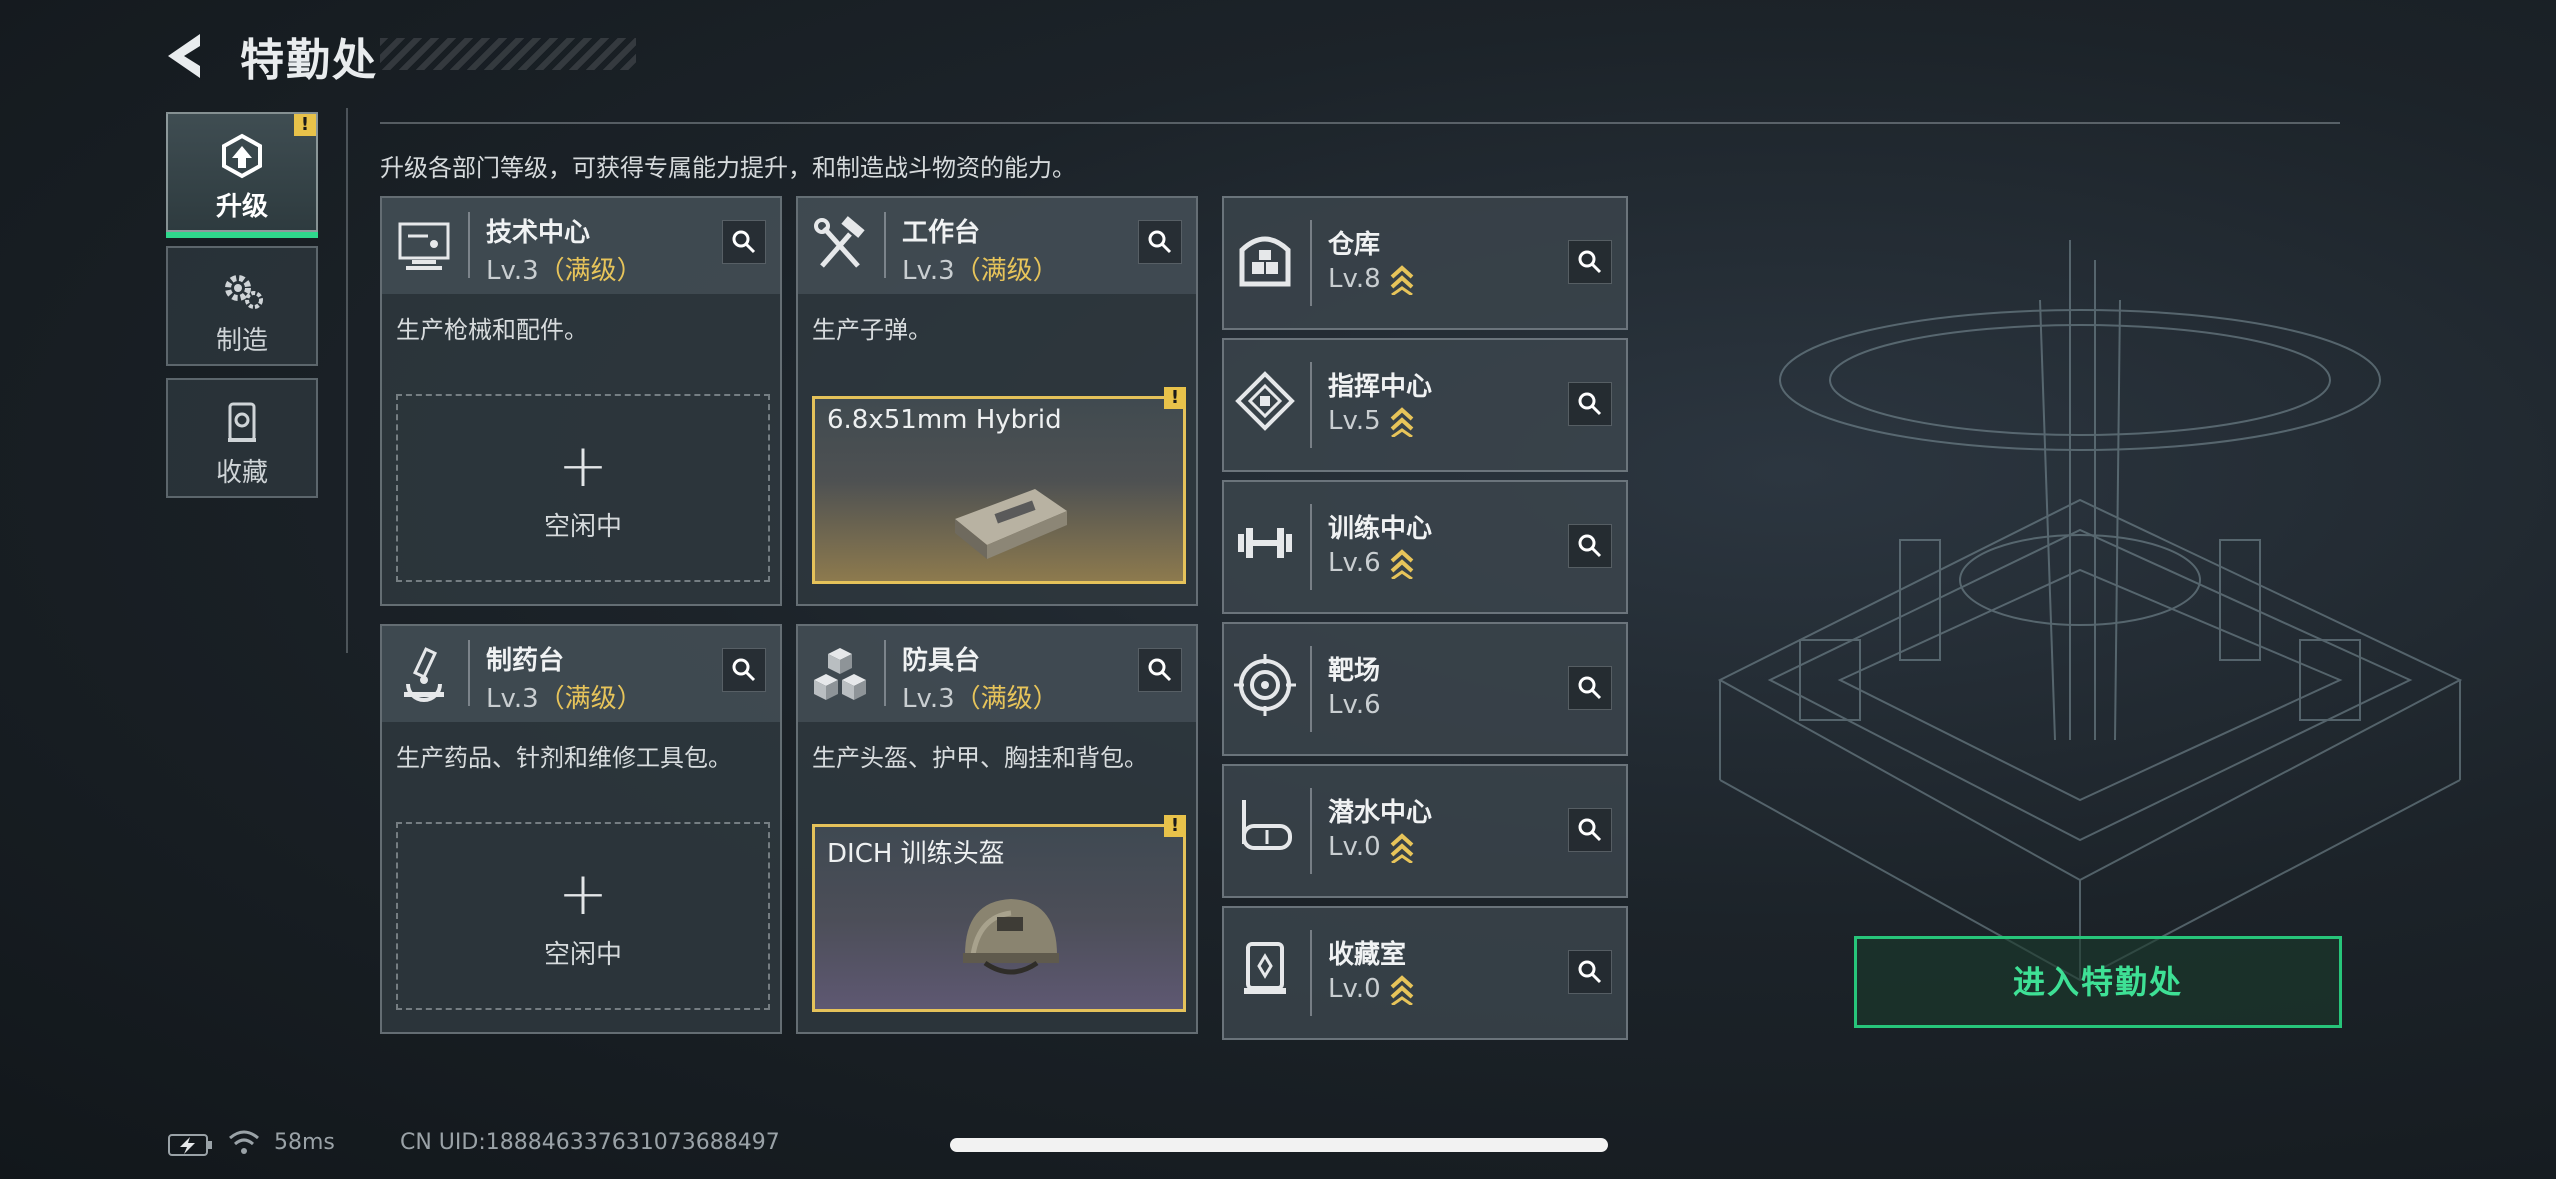 Image resolution: width=2556 pixels, height=1179 pixels. I want to click on card-name: 指挥中心, so click(1380, 387).